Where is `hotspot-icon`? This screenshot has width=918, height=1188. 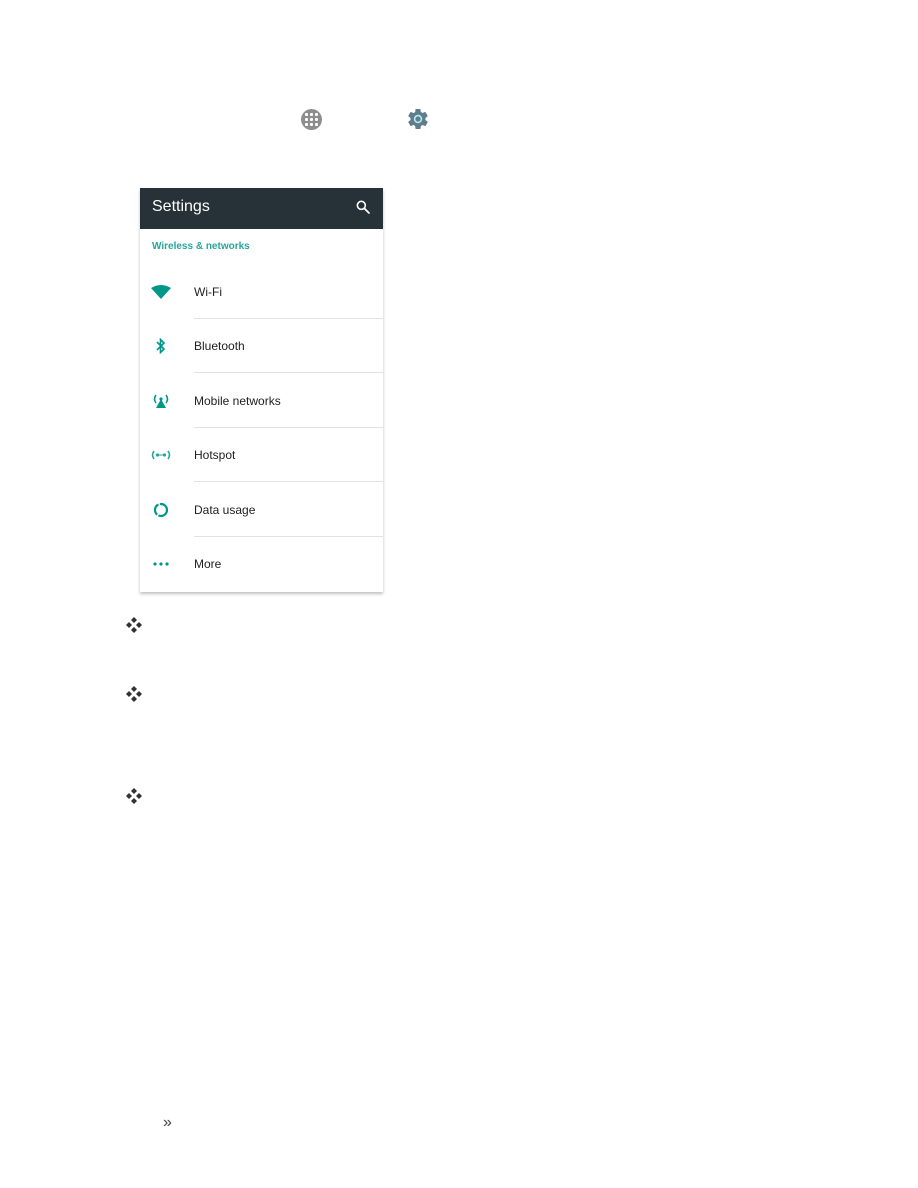
hotspot-icon is located at coordinates (161, 455).